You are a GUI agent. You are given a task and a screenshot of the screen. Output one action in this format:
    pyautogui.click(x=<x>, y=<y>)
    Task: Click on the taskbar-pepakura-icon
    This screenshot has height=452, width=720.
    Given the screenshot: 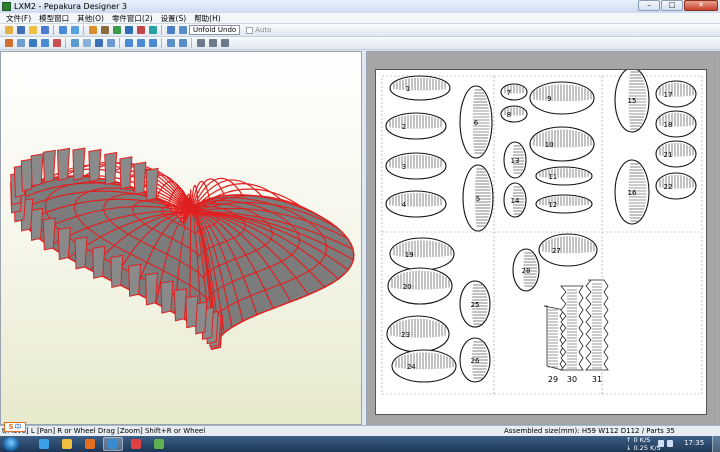 What is the action you would take?
    pyautogui.click(x=113, y=444)
    